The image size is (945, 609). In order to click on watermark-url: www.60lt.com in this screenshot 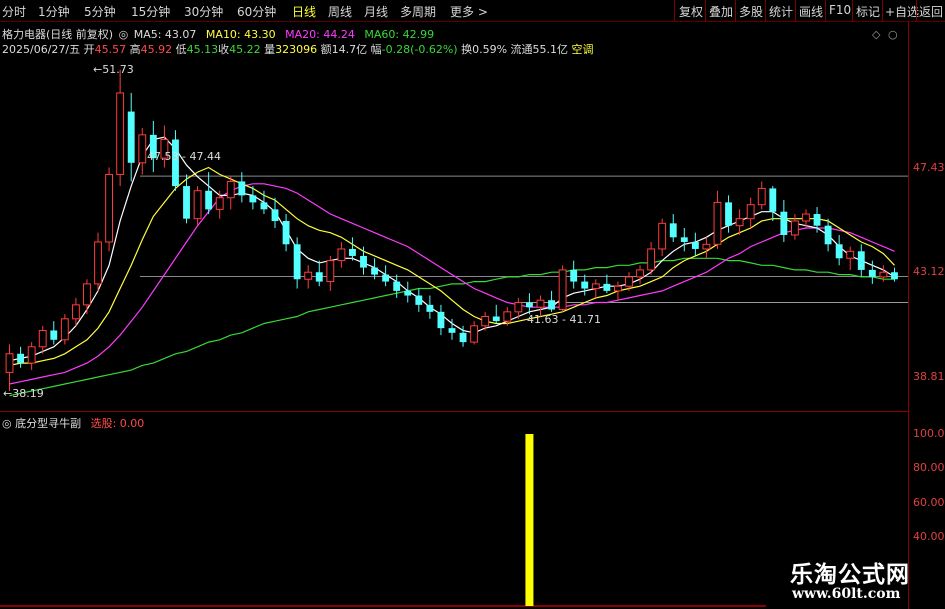, I will do `click(846, 594)`.